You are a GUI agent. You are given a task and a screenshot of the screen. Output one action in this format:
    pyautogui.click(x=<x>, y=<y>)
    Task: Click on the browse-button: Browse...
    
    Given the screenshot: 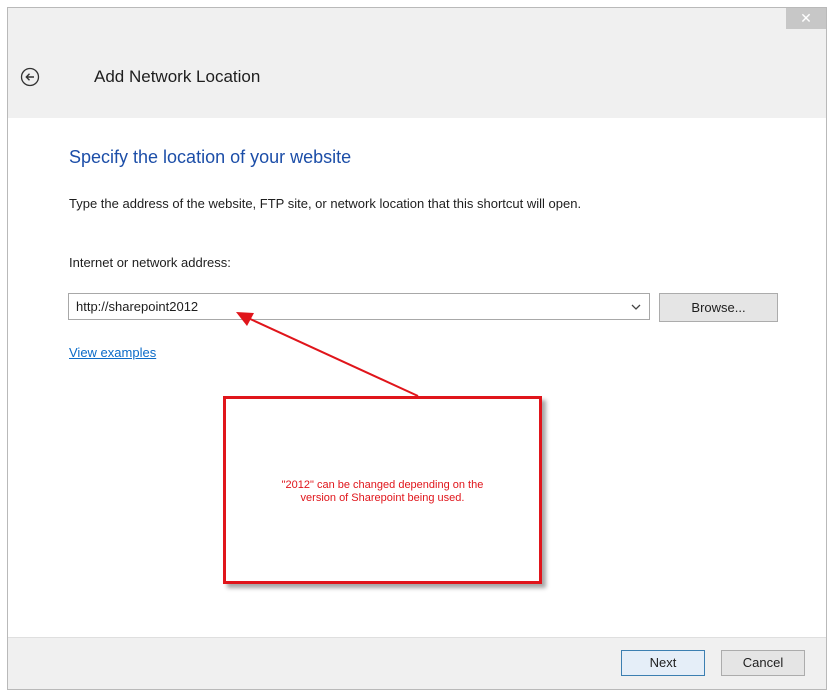 What is the action you would take?
    pyautogui.click(x=718, y=307)
    